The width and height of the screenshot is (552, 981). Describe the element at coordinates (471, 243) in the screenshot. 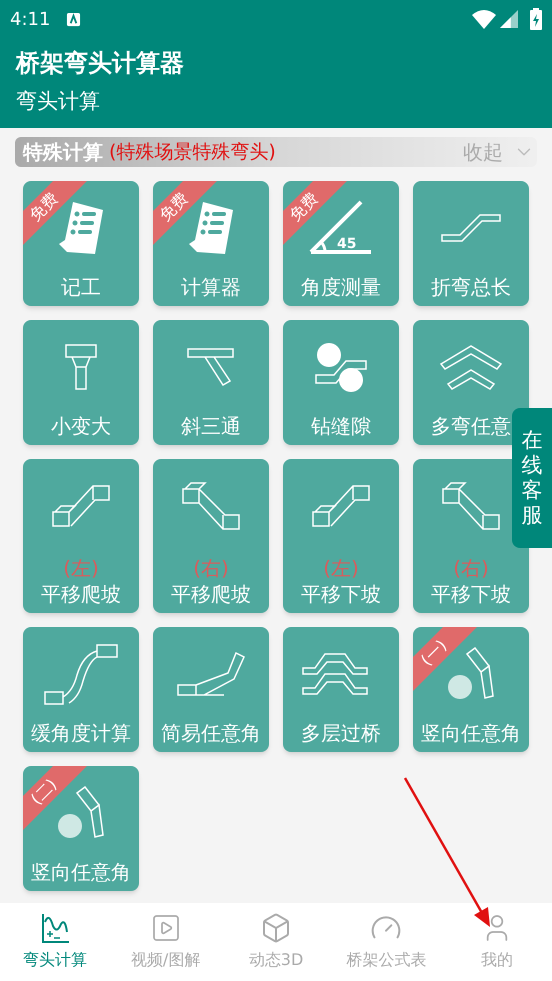

I see `tile: 折弯总长` at that location.